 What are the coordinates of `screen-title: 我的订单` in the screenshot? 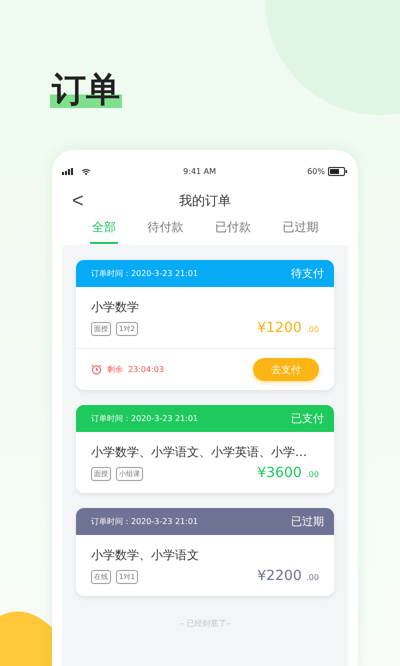 It's located at (205, 201).